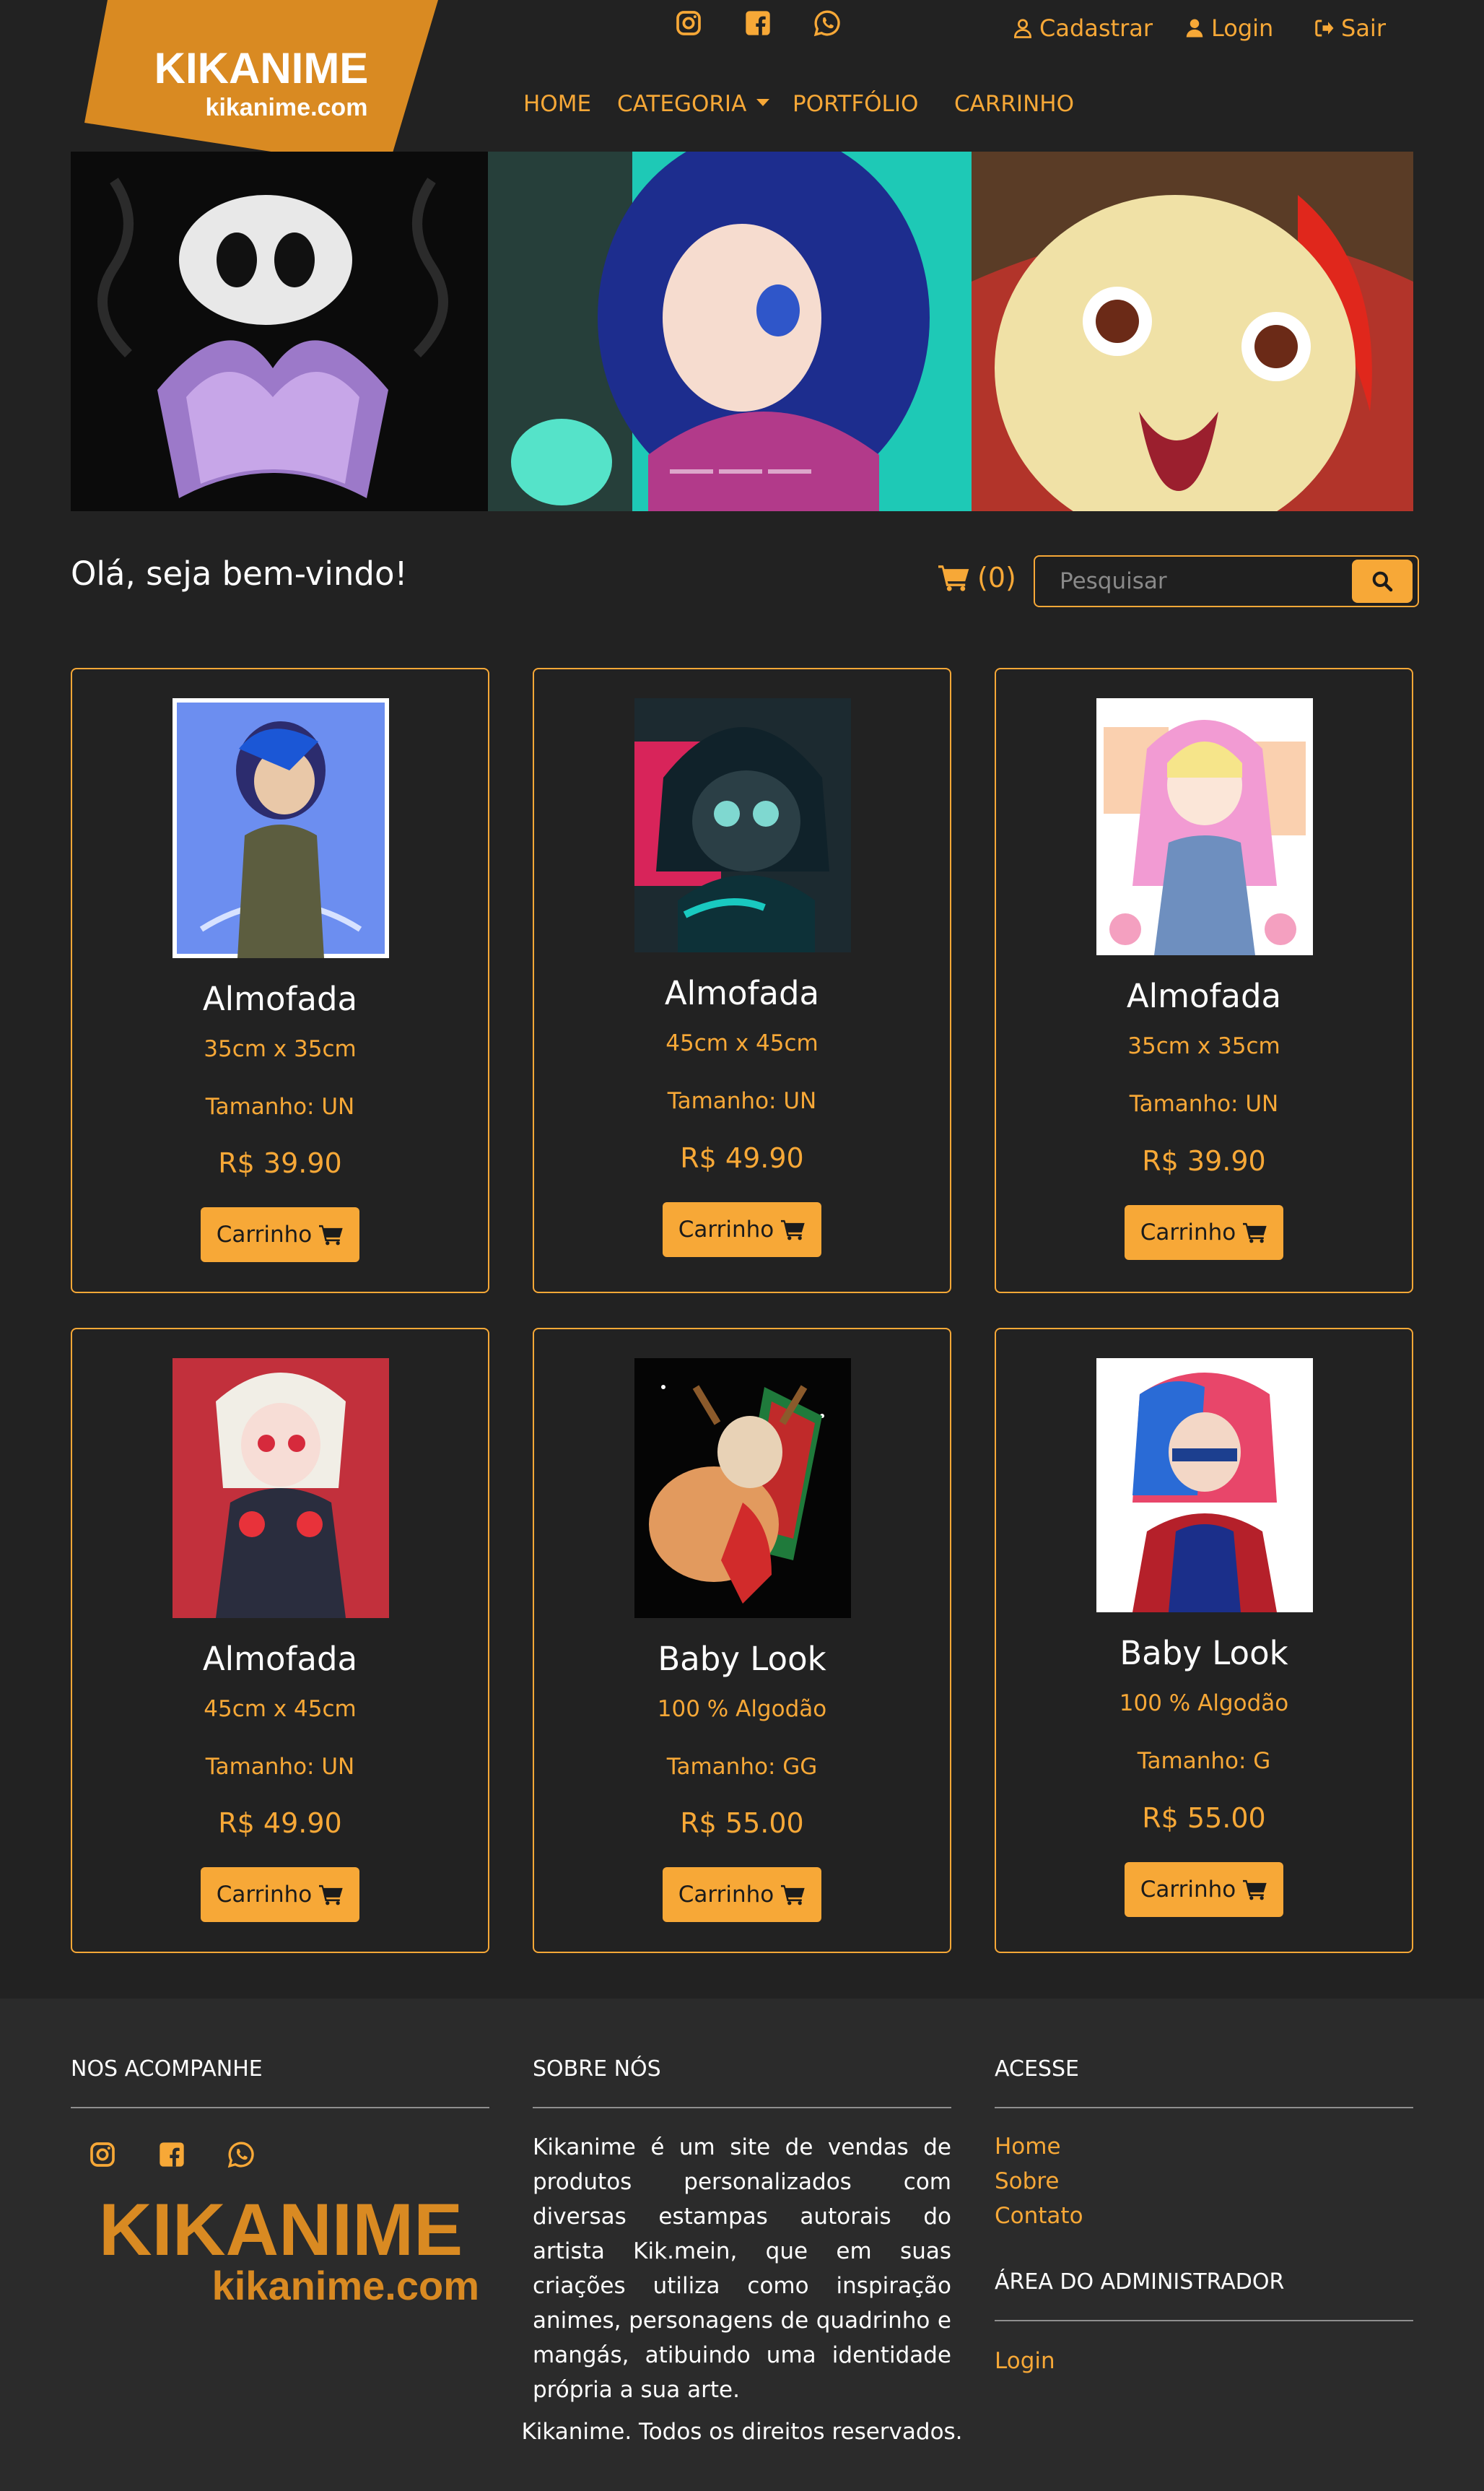  What do you see at coordinates (855, 104) in the screenshot?
I see `nav-portfolio: PORTFÓLIO` at bounding box center [855, 104].